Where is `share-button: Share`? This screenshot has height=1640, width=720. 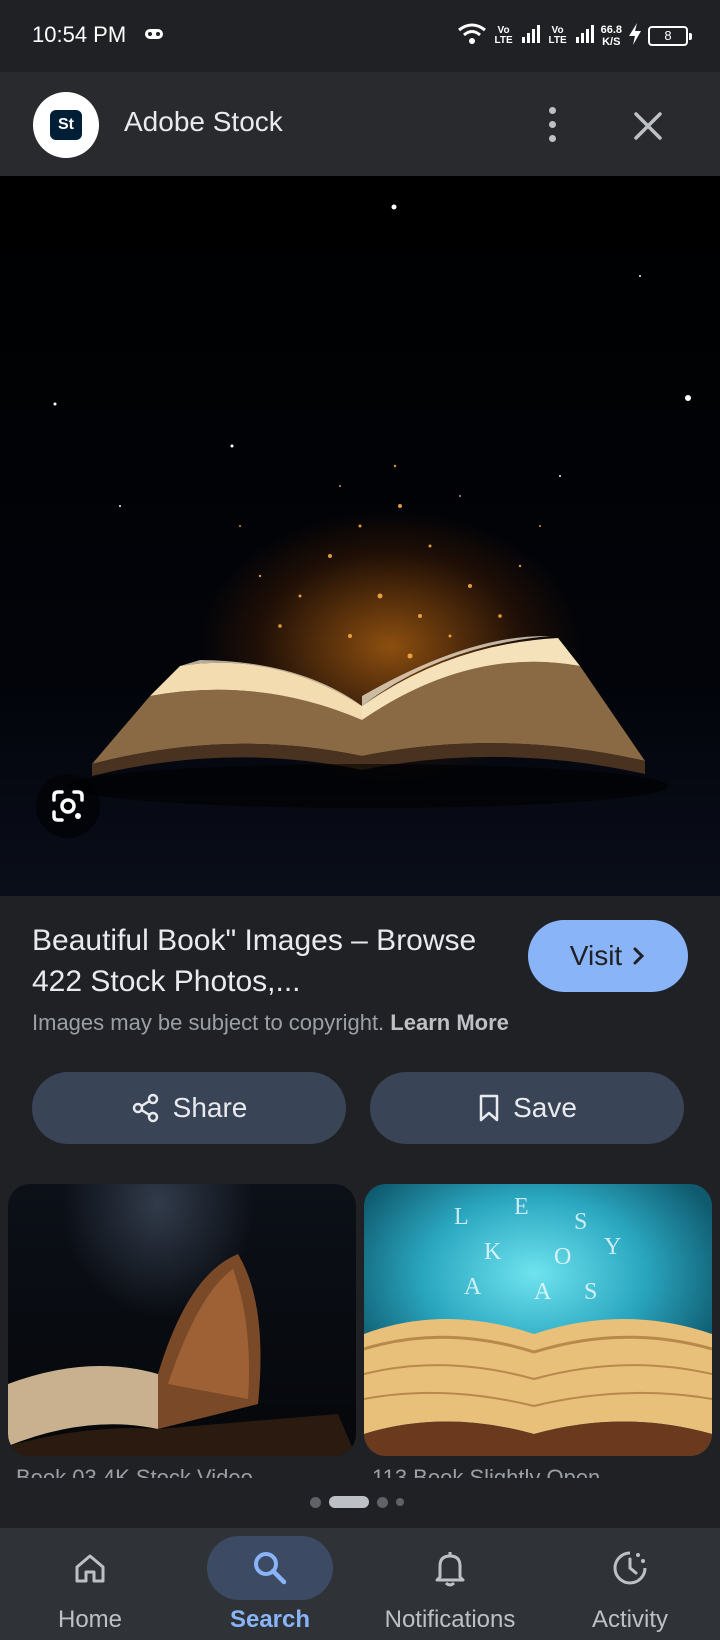
share-button: Share is located at coordinates (189, 1108).